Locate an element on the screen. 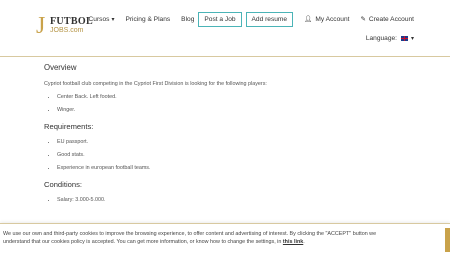 The width and height of the screenshot is (450, 254). requirements-heading: Requirements: is located at coordinates (69, 126).